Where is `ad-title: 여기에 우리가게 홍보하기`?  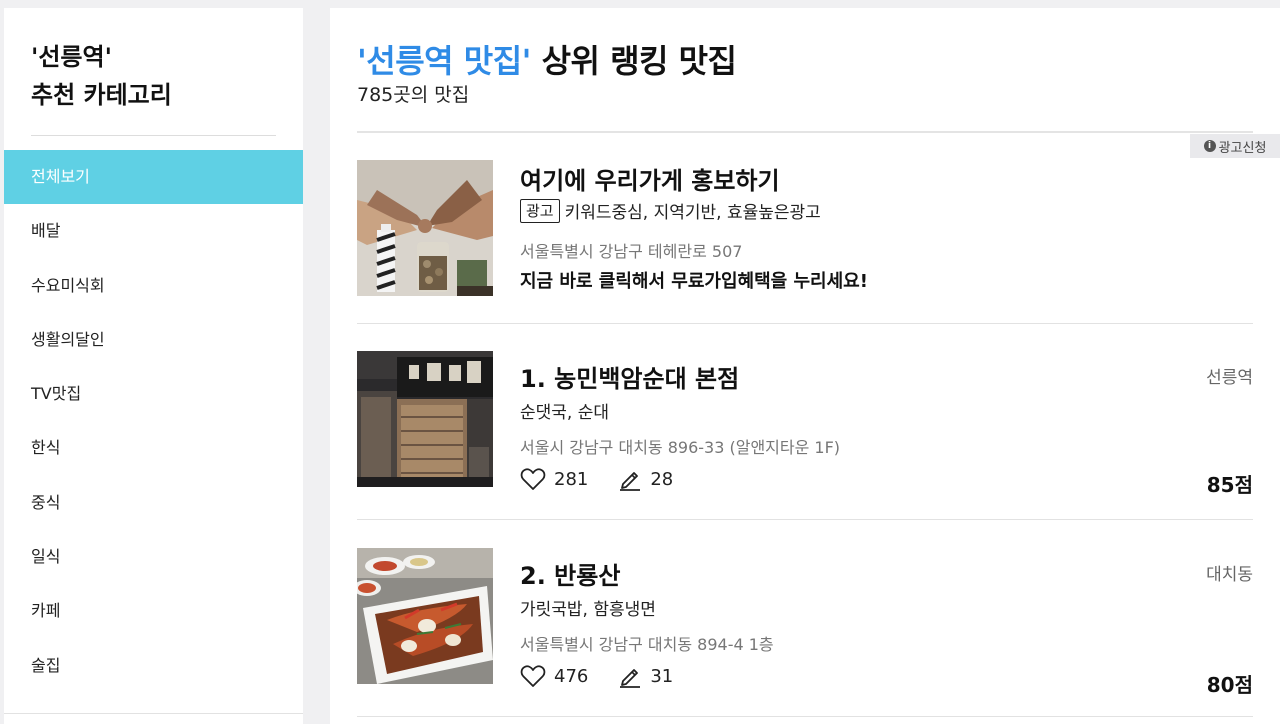 ad-title: 여기에 우리가게 홍보하기 is located at coordinates (650, 178).